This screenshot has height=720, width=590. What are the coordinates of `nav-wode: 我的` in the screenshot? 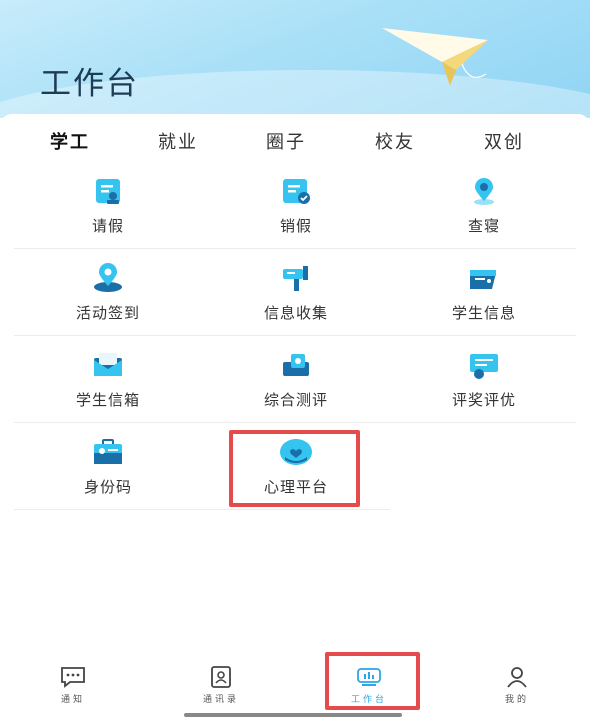 It's located at (517, 685).